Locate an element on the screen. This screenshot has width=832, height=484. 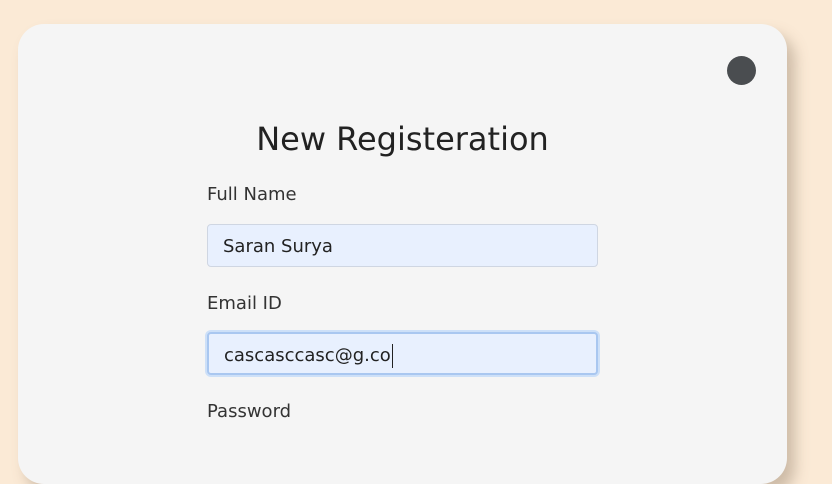
page-title: New Registeration is located at coordinates (402, 139).